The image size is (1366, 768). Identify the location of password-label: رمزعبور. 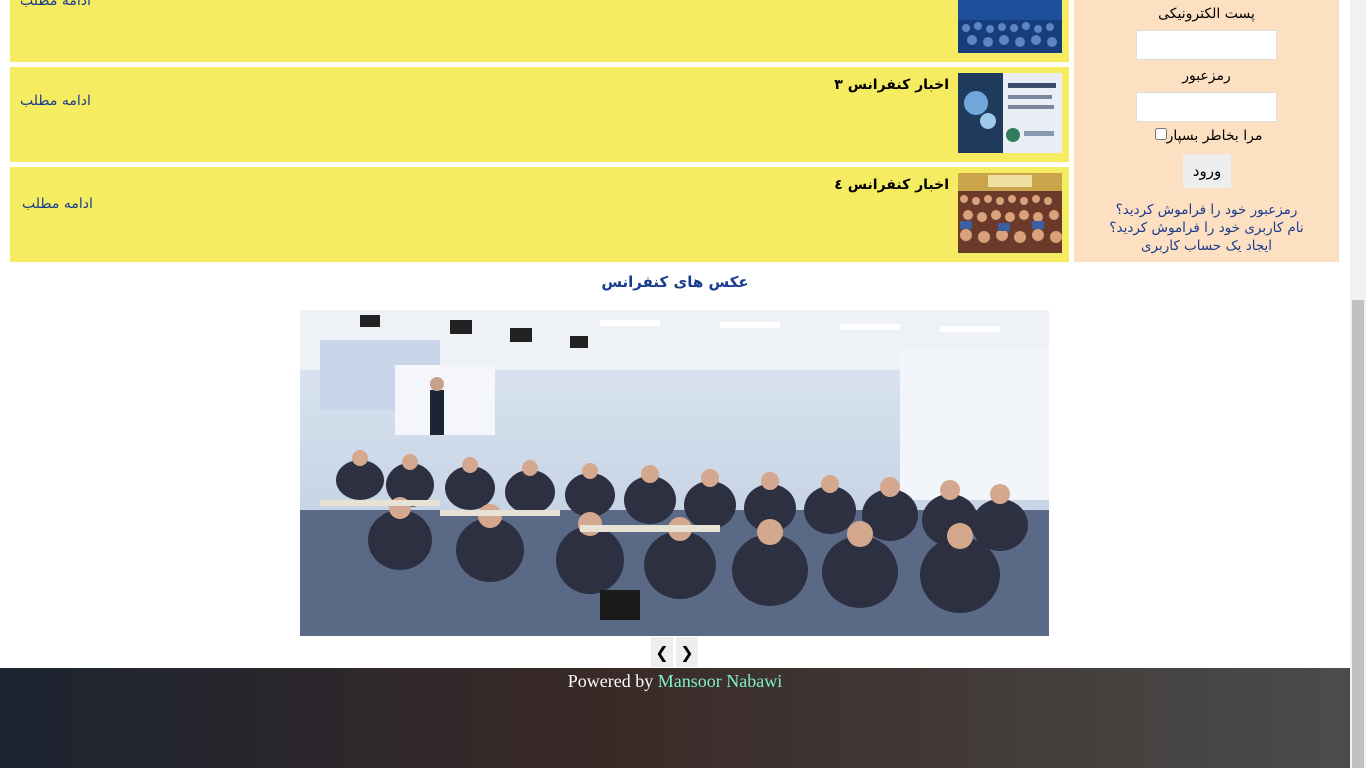
(1206, 76).